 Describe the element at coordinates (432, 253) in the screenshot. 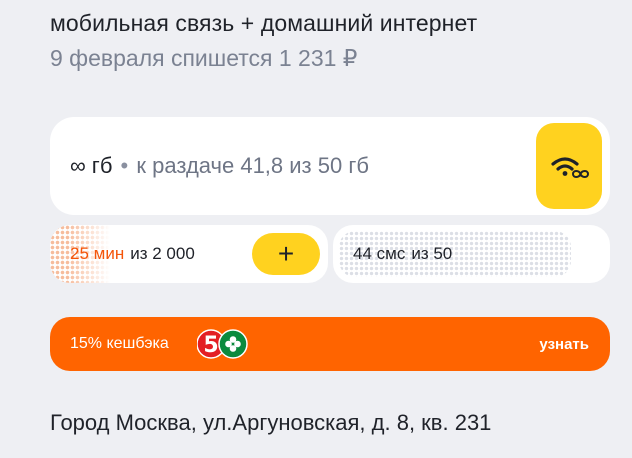

I see `sms-total: из 50` at that location.